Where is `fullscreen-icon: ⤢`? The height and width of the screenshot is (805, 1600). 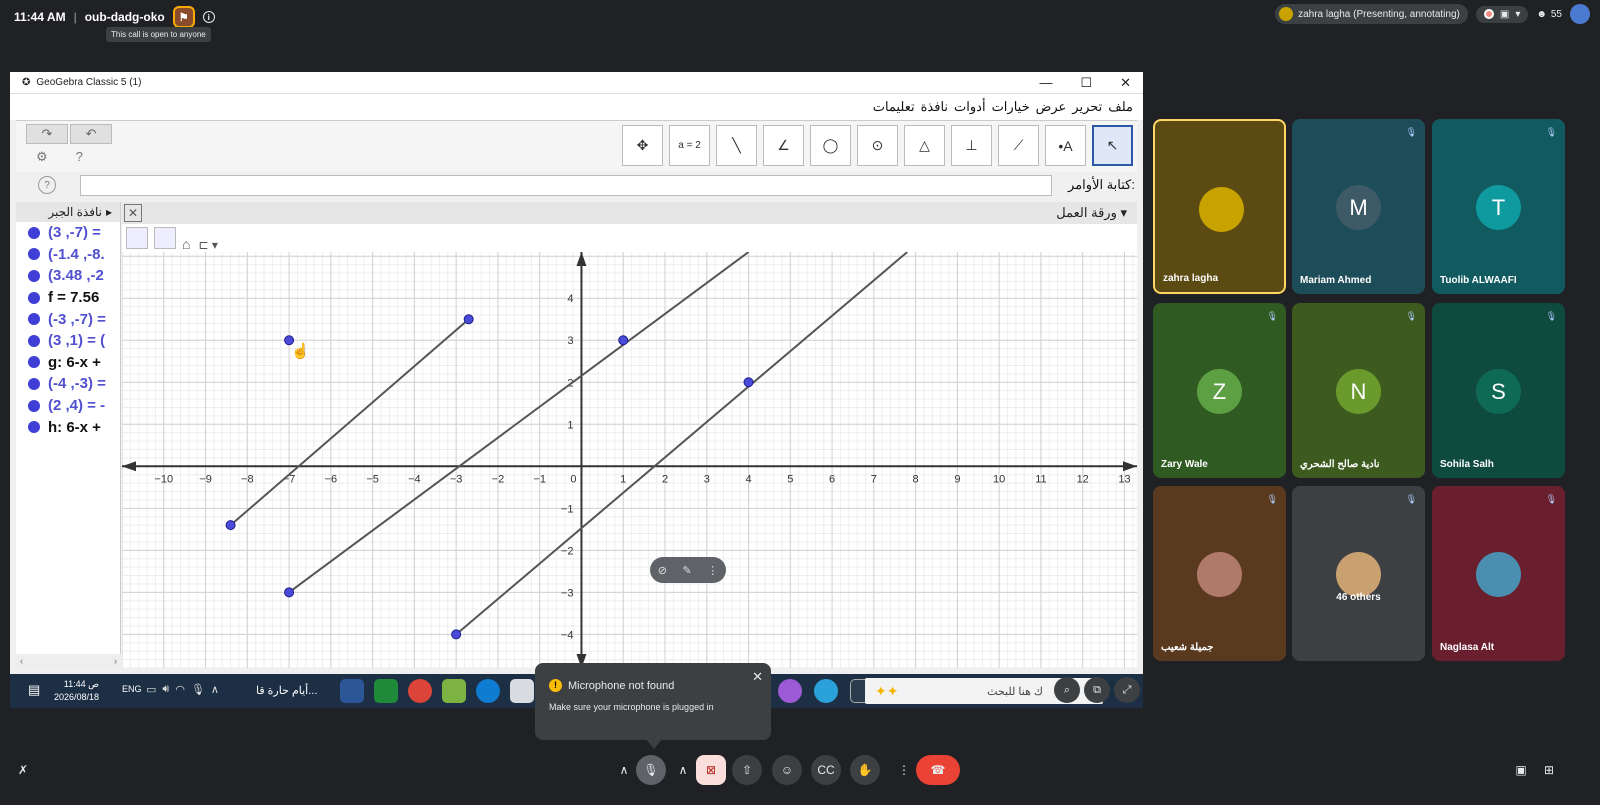
fullscreen-icon: ⤢ is located at coordinates (1127, 690).